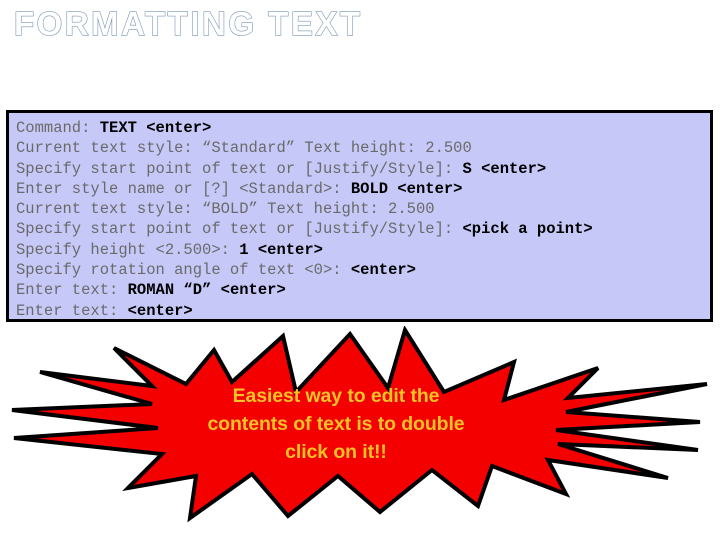 This screenshot has height=540, width=720. I want to click on command-prompt-text: Specify height <2.500>:, so click(128, 249).